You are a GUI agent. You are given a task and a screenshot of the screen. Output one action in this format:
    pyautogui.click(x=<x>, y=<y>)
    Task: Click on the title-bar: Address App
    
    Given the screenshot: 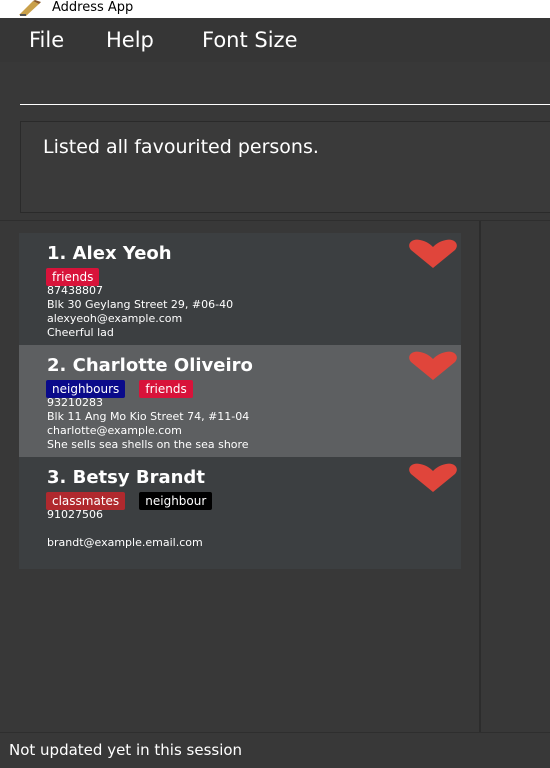 What is the action you would take?
    pyautogui.click(x=275, y=9)
    